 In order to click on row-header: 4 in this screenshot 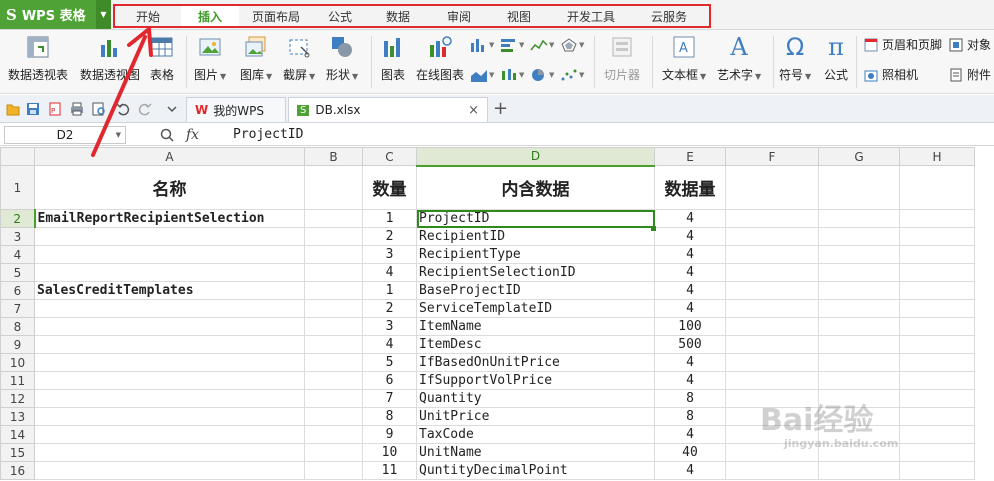, I will do `click(17, 254)`.